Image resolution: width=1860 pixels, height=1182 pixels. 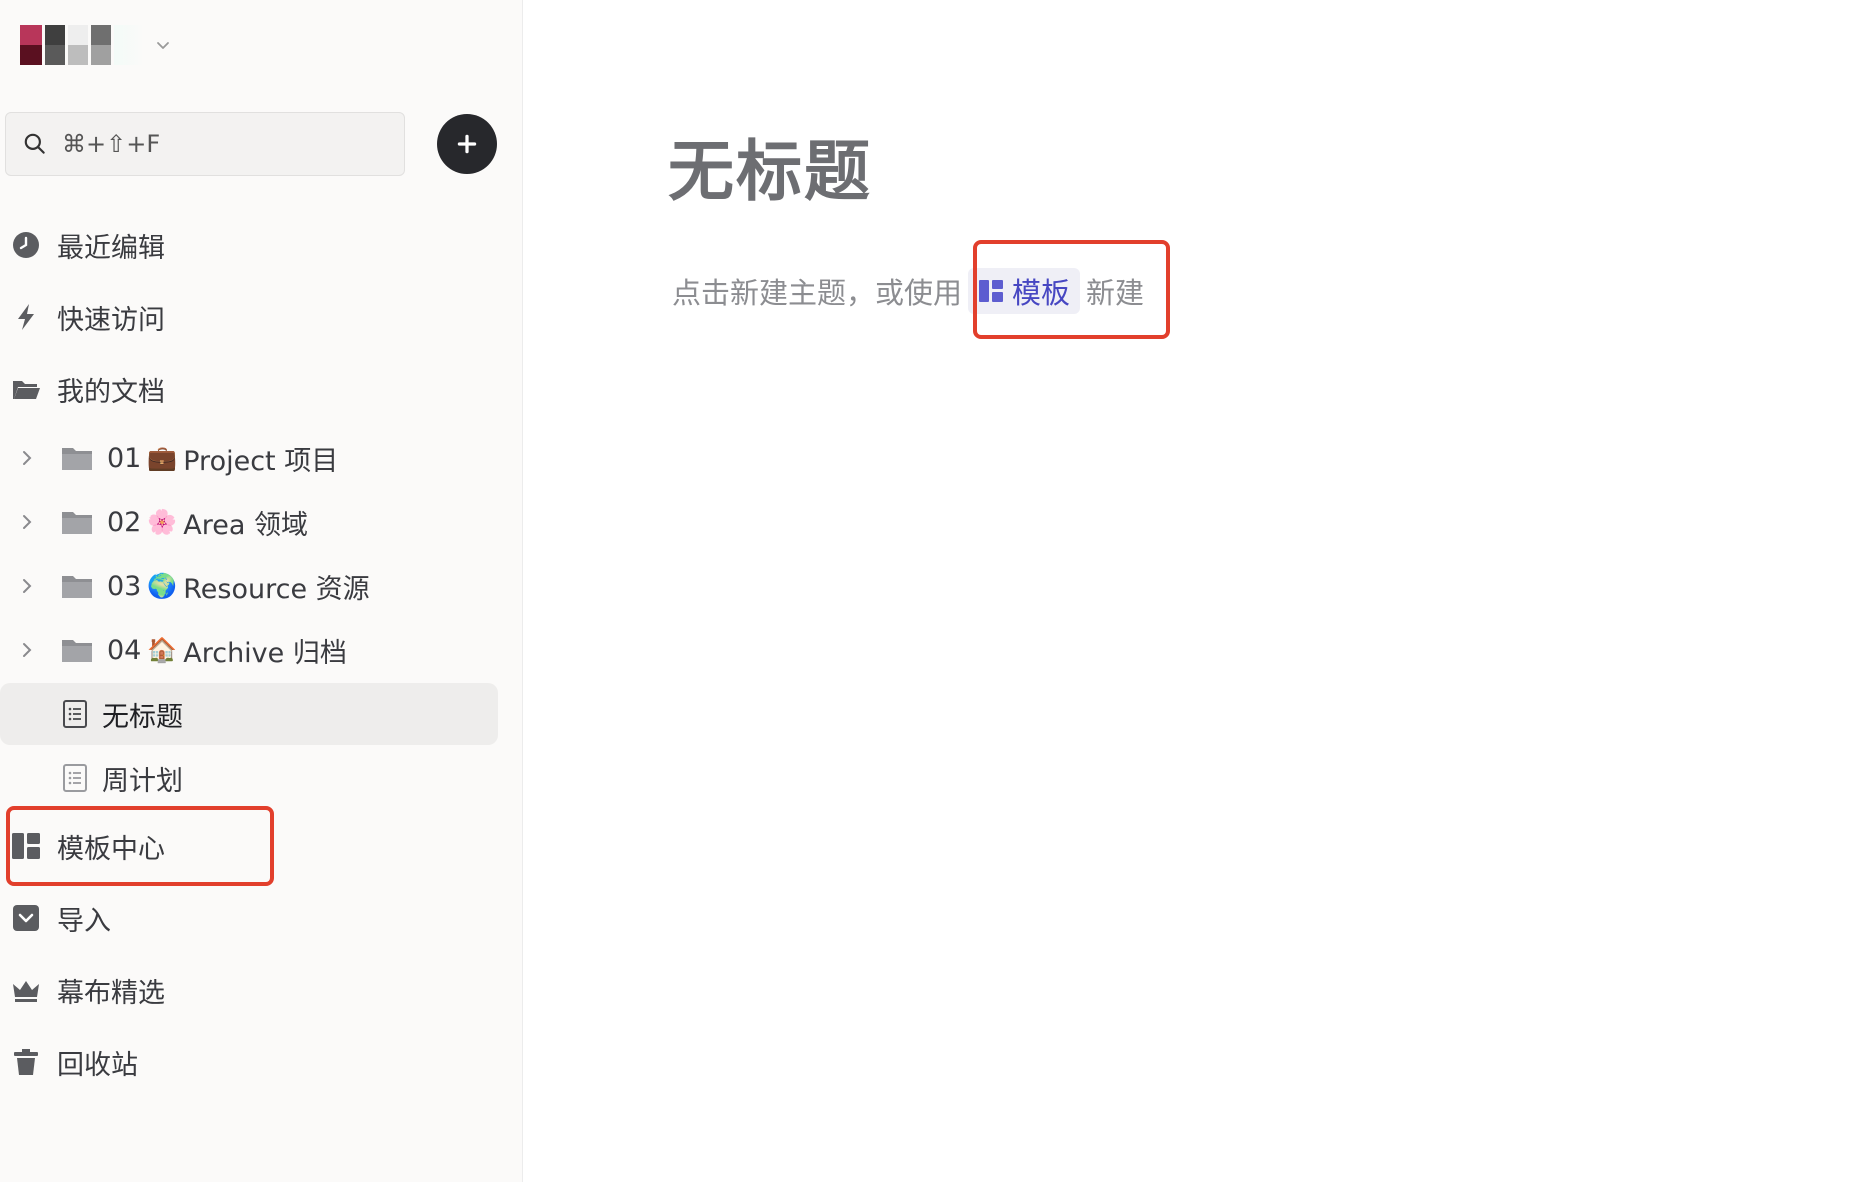 I want to click on search-box, so click(x=205, y=144).